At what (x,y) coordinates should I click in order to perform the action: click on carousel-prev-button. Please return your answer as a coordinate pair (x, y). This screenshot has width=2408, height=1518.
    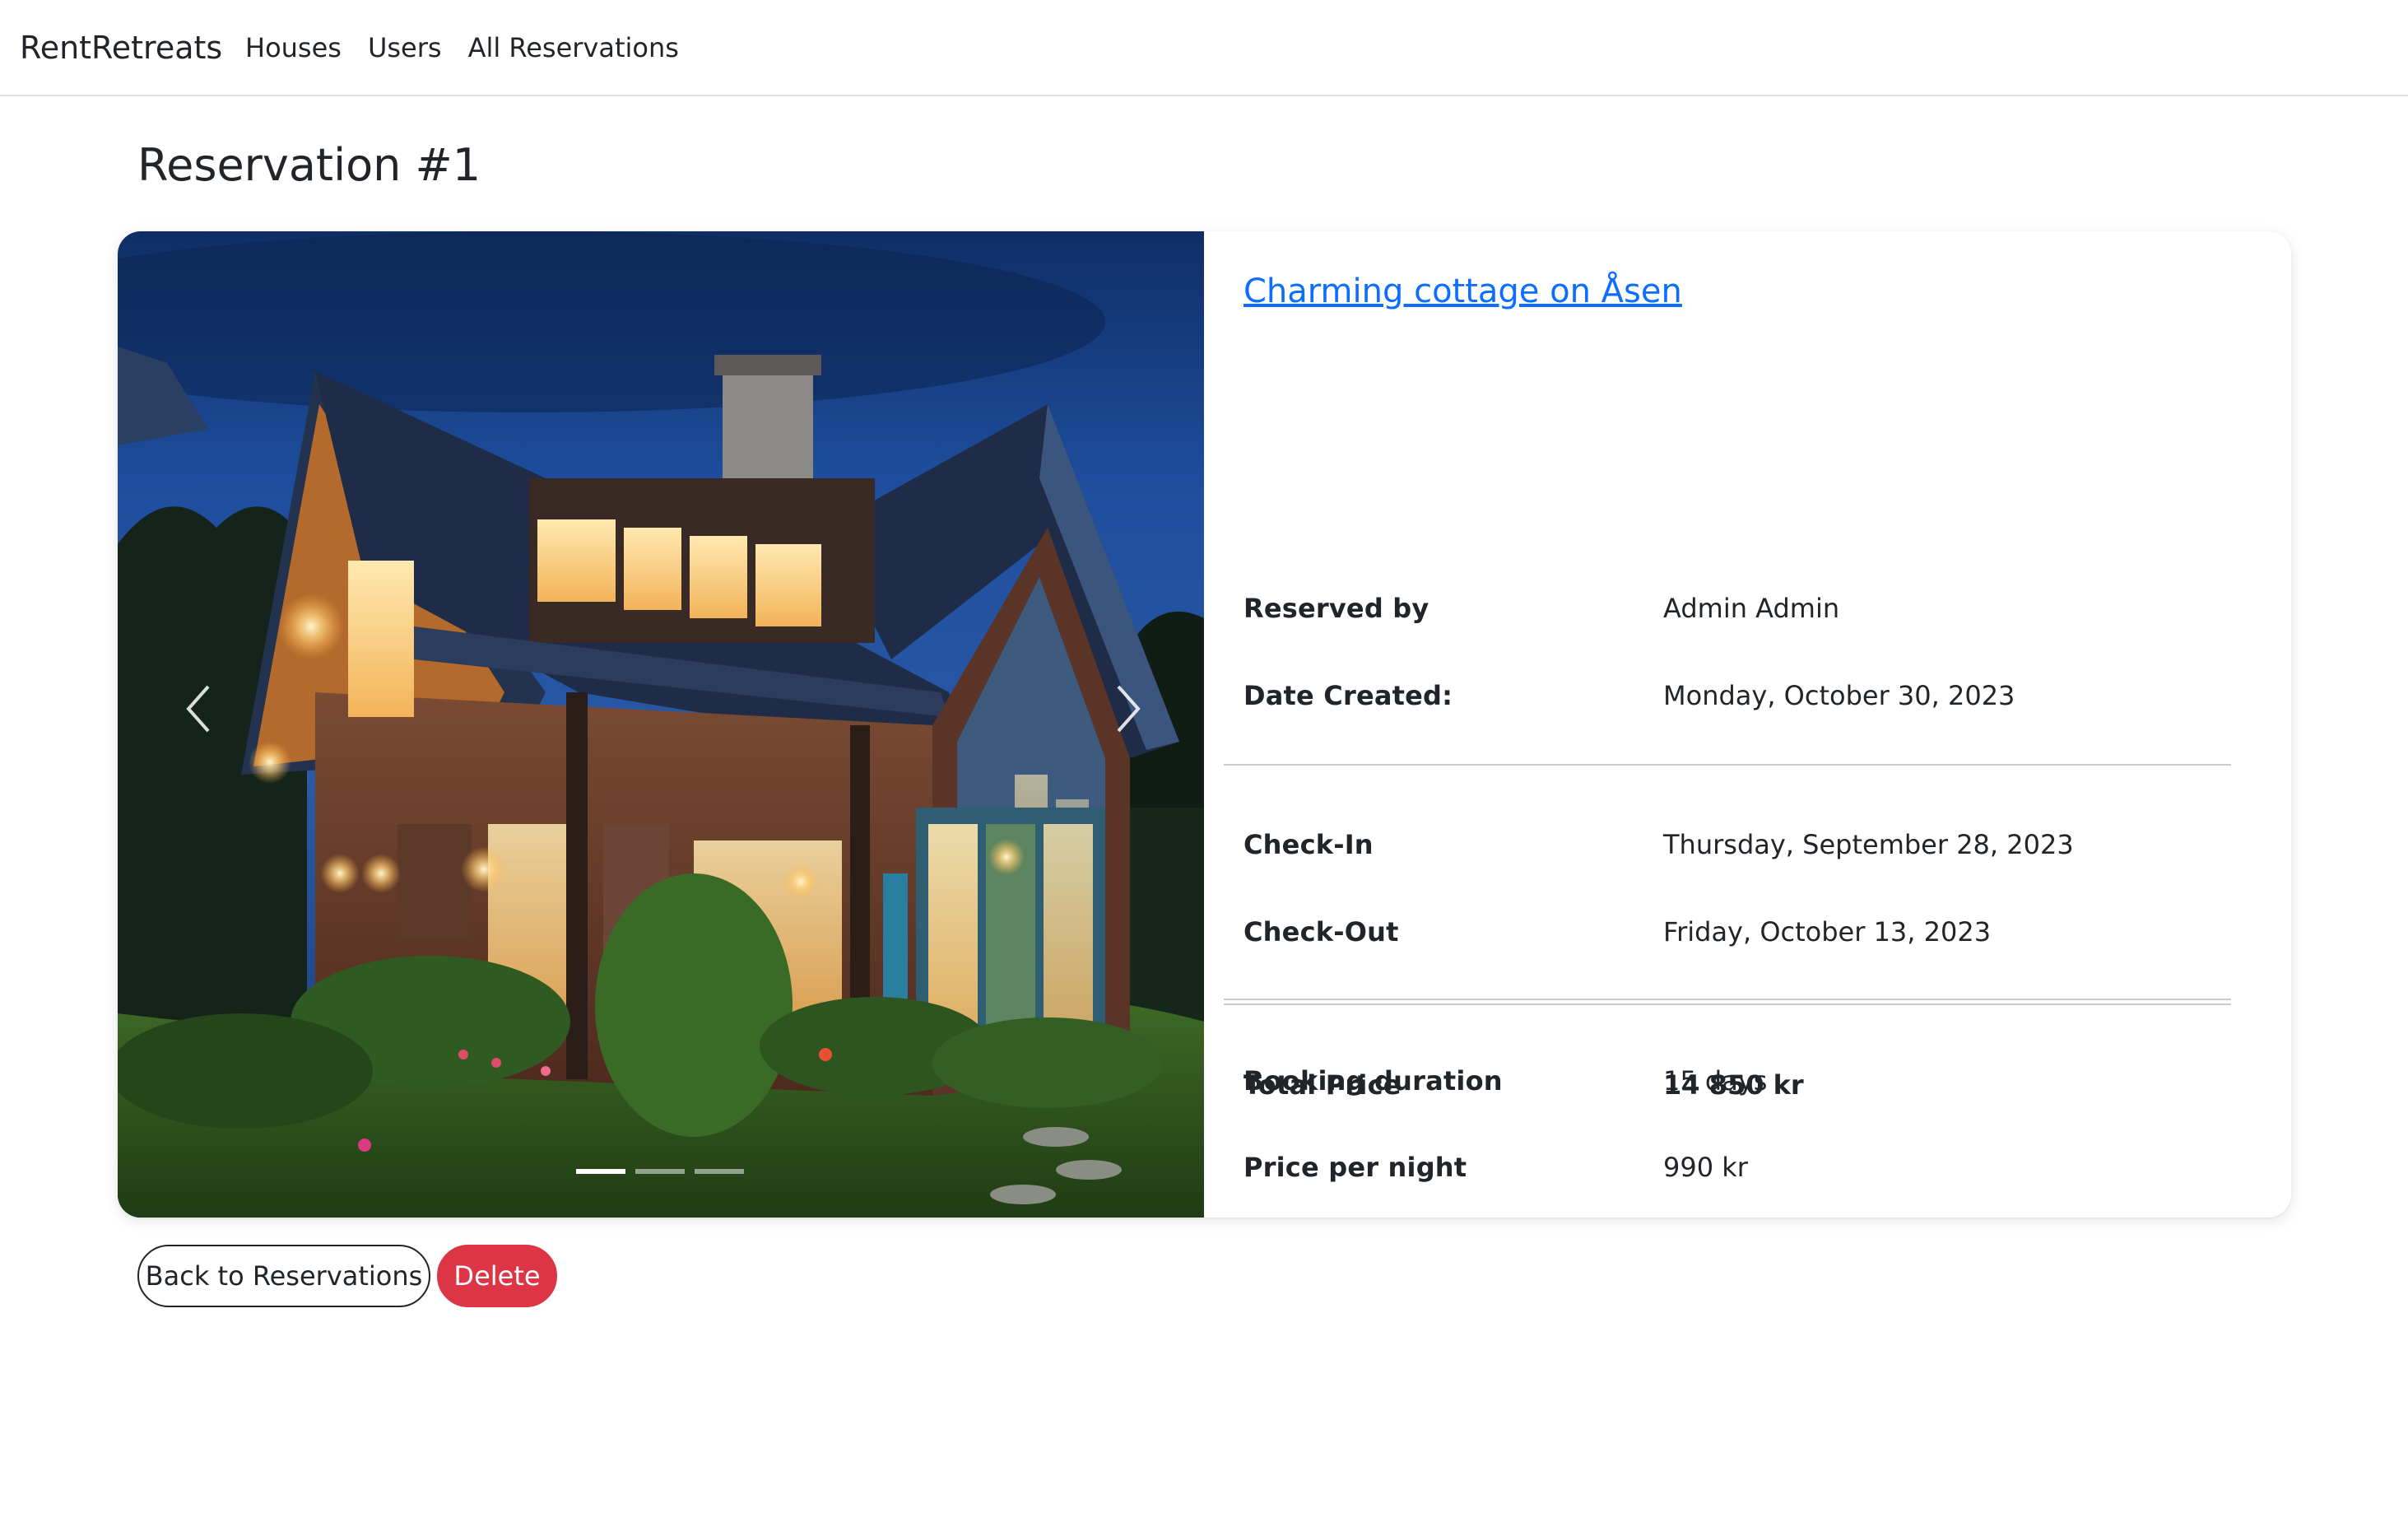
    Looking at the image, I should click on (198, 708).